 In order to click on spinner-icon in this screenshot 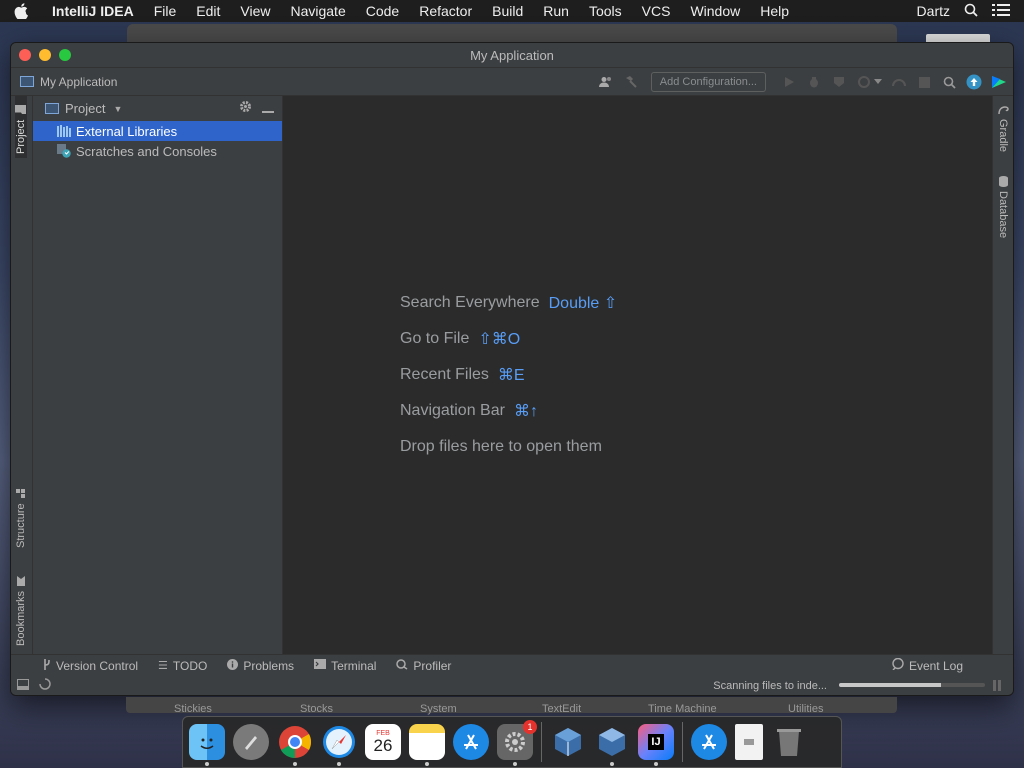, I will do `click(45, 685)`.